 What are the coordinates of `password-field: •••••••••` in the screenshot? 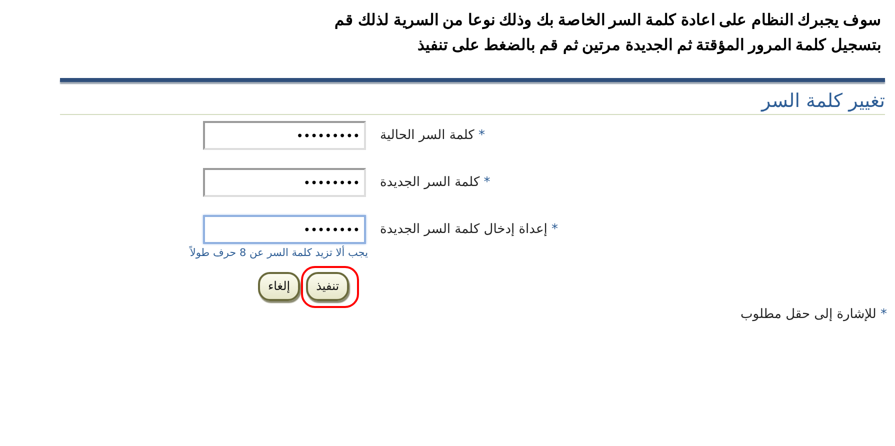 It's located at (284, 135).